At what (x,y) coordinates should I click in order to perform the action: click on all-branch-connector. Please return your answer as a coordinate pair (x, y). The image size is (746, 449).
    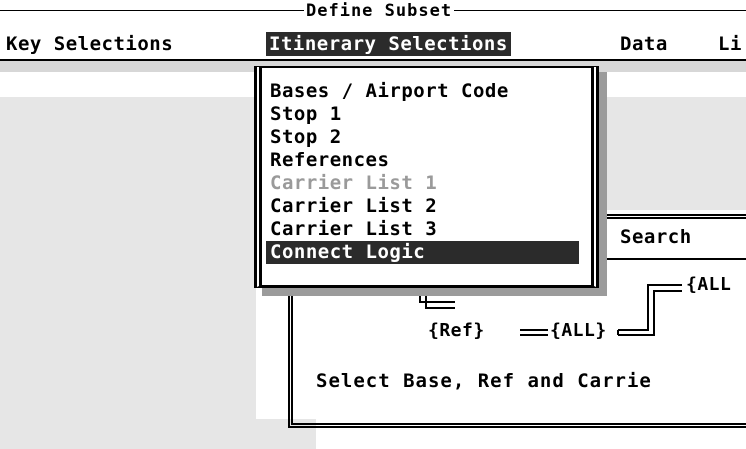
    Looking at the image, I should click on (649, 310).